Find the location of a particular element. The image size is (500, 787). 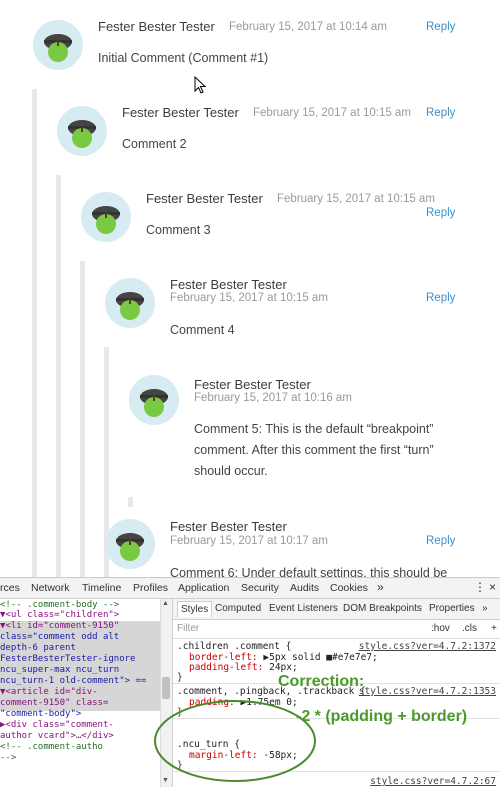

tab-profiles: Profiles is located at coordinates (150, 588).